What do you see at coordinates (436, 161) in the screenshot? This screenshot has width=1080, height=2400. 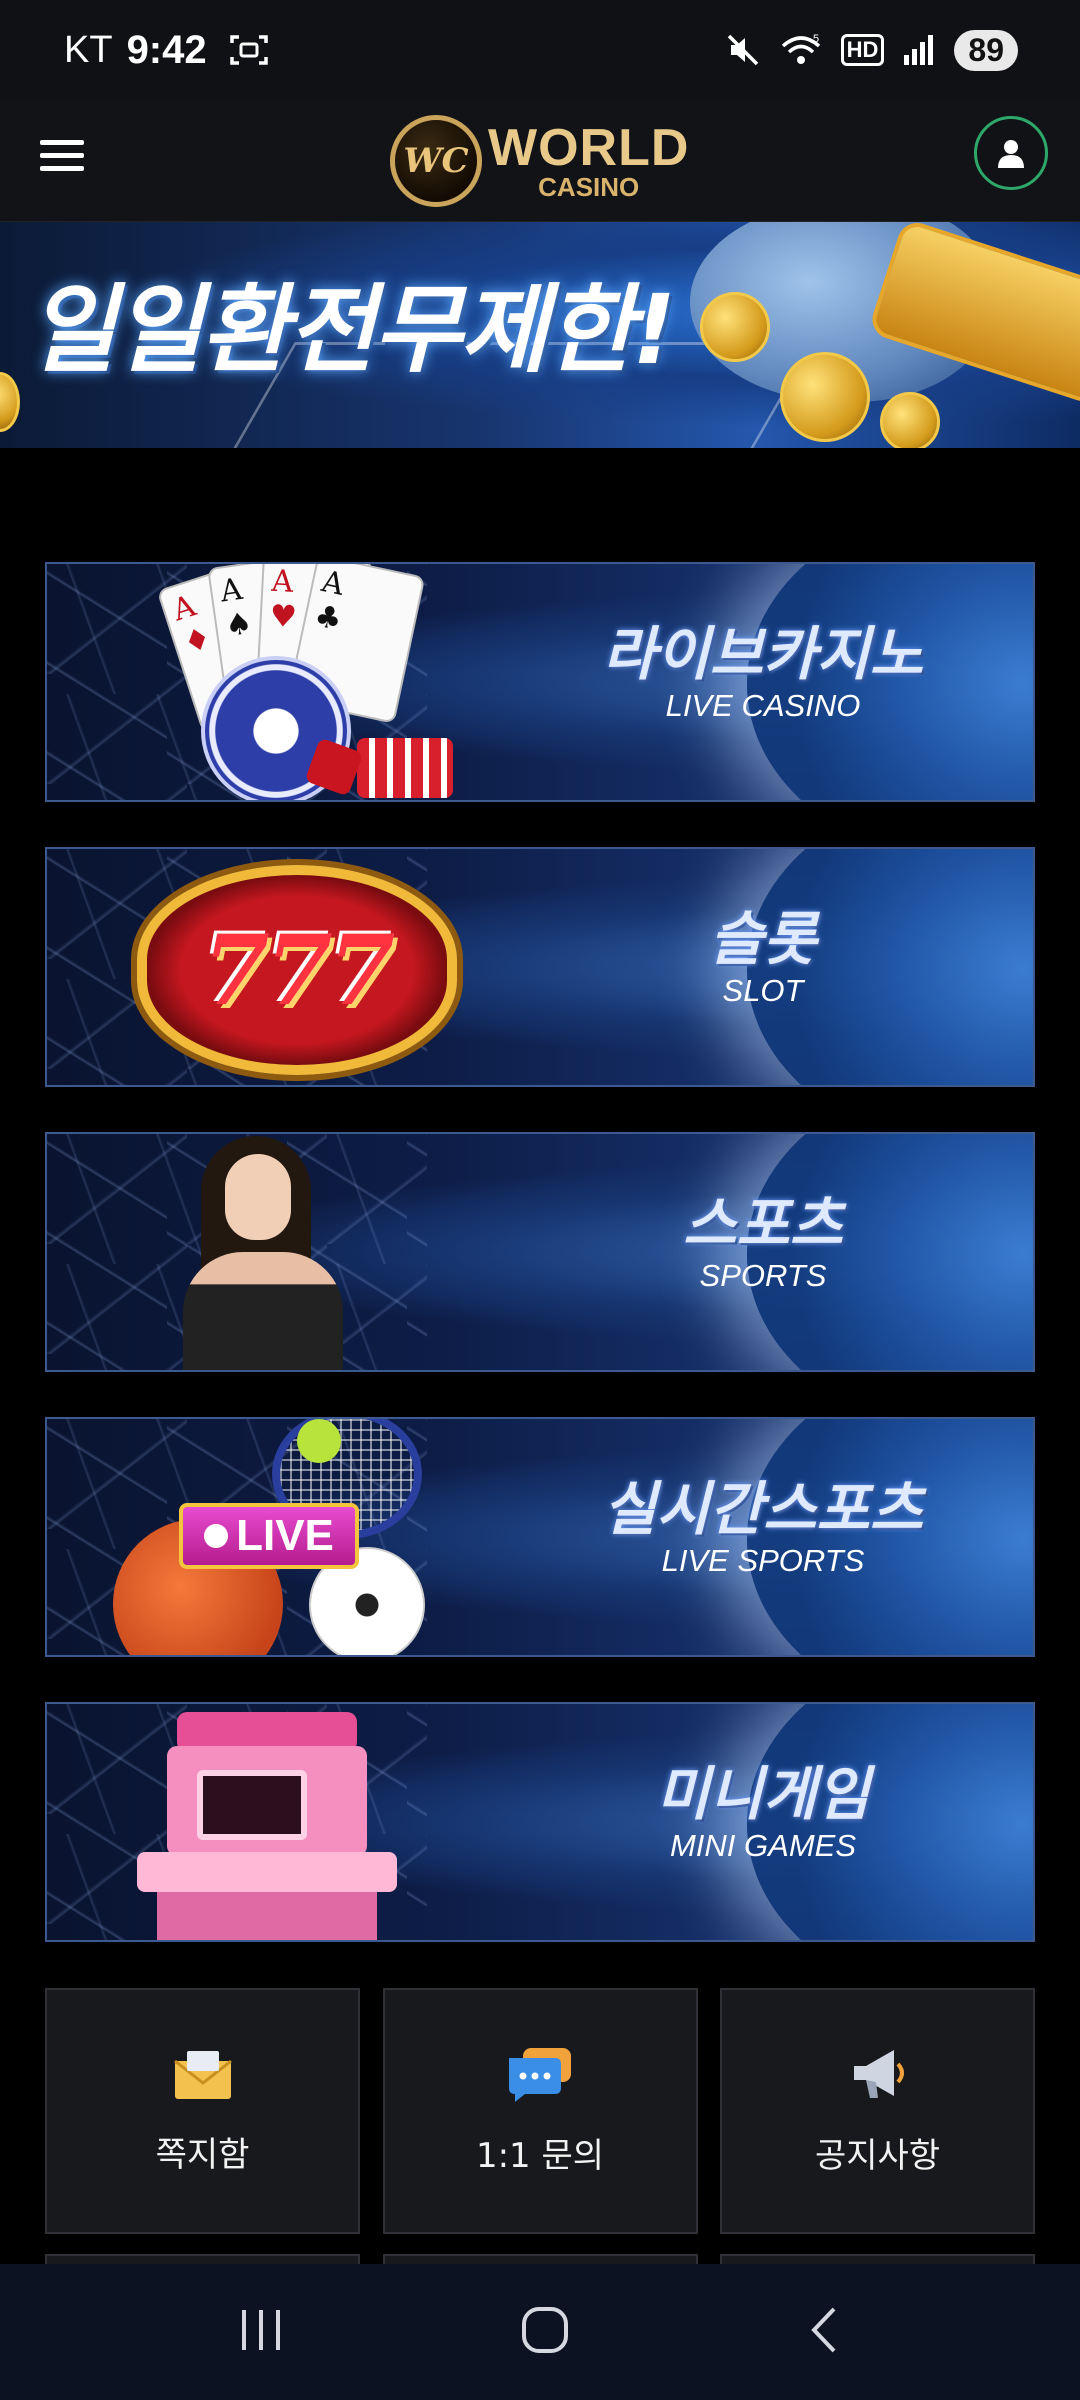 I see `logo-mark: WC` at bounding box center [436, 161].